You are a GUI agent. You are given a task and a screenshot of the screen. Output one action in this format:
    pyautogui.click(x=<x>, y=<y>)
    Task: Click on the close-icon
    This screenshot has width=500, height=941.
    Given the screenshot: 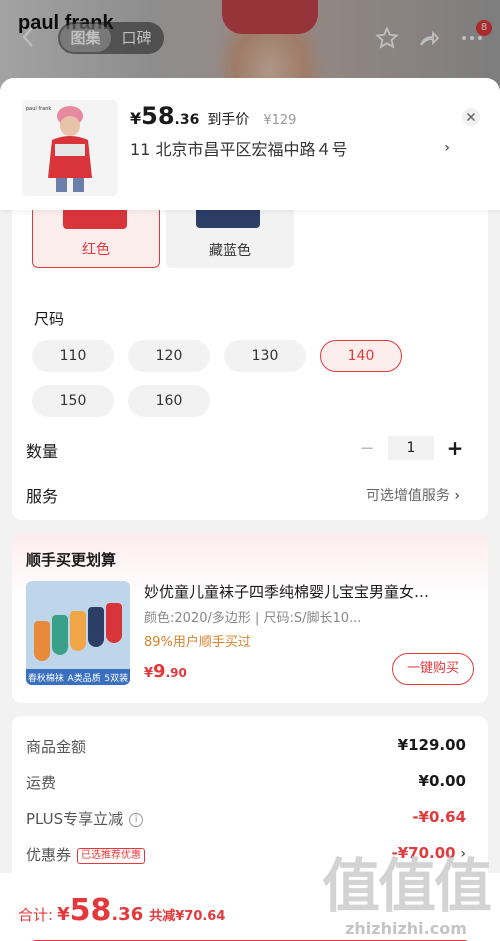 What is the action you would take?
    pyautogui.click(x=471, y=117)
    